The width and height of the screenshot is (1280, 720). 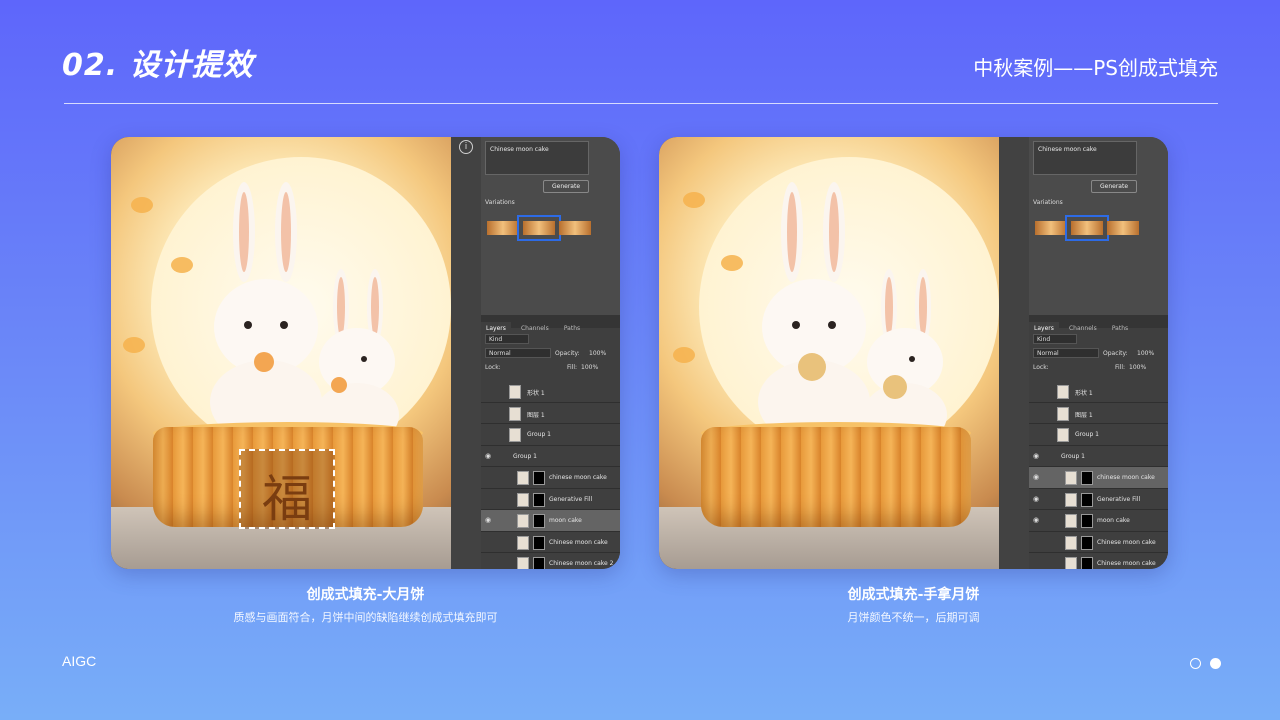 I want to click on info-icon: i, so click(x=466, y=147).